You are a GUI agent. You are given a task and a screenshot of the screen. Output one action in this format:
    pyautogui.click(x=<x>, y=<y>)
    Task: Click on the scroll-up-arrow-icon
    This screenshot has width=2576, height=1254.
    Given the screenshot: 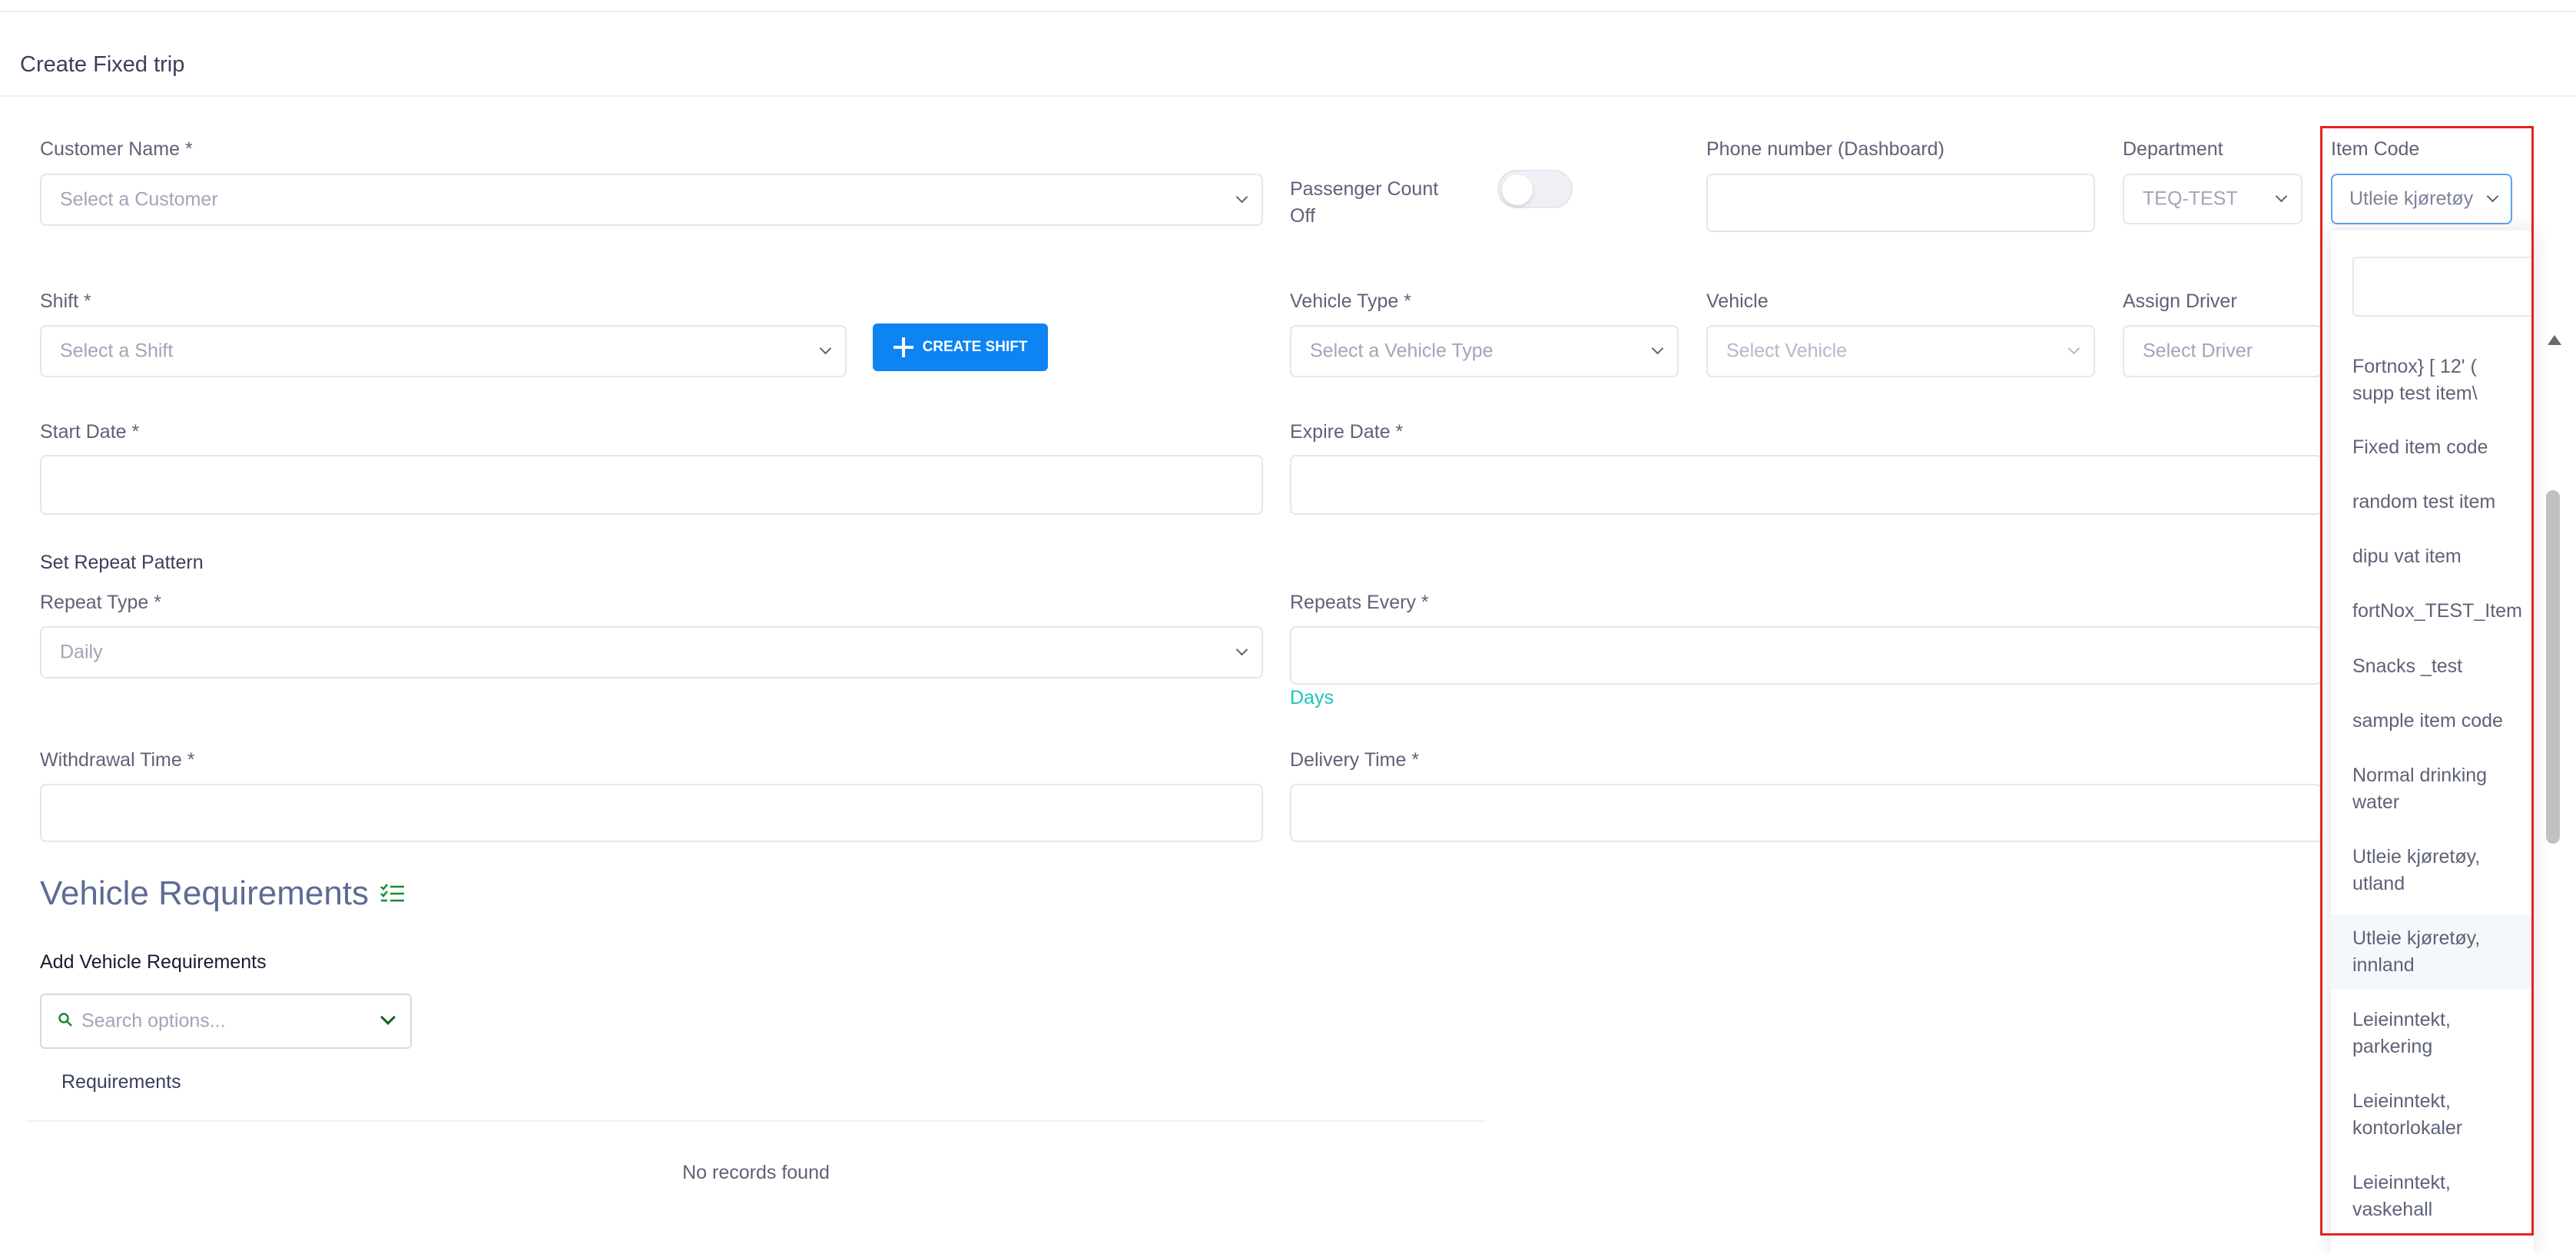 What is the action you would take?
    pyautogui.click(x=2554, y=340)
    